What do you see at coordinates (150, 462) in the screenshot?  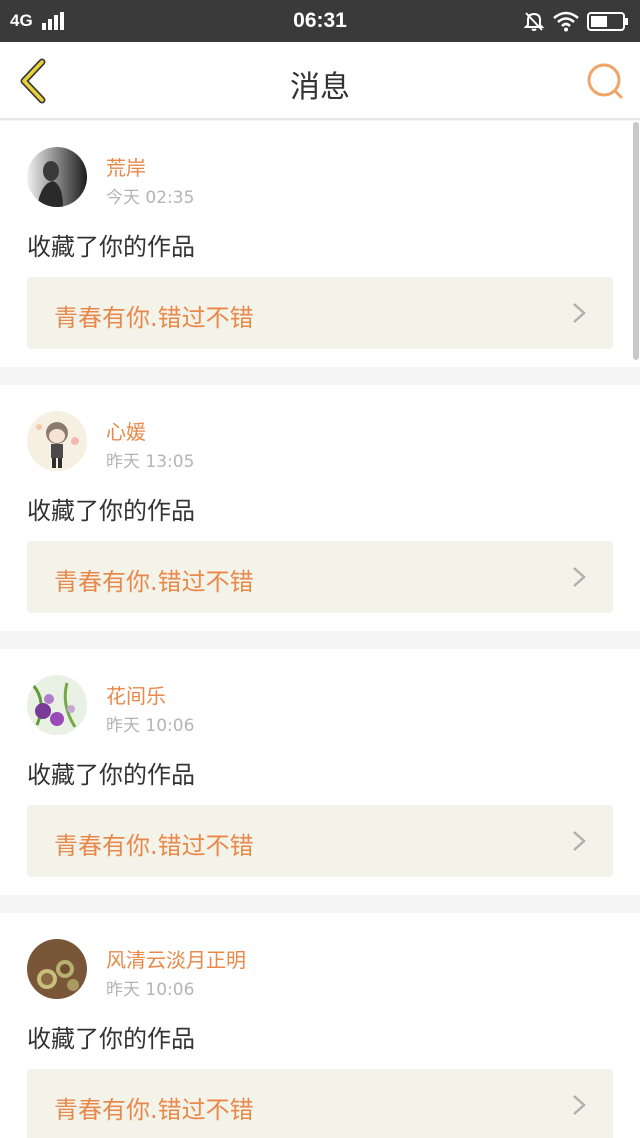 I see `timestamp: 昨天 13:05` at bounding box center [150, 462].